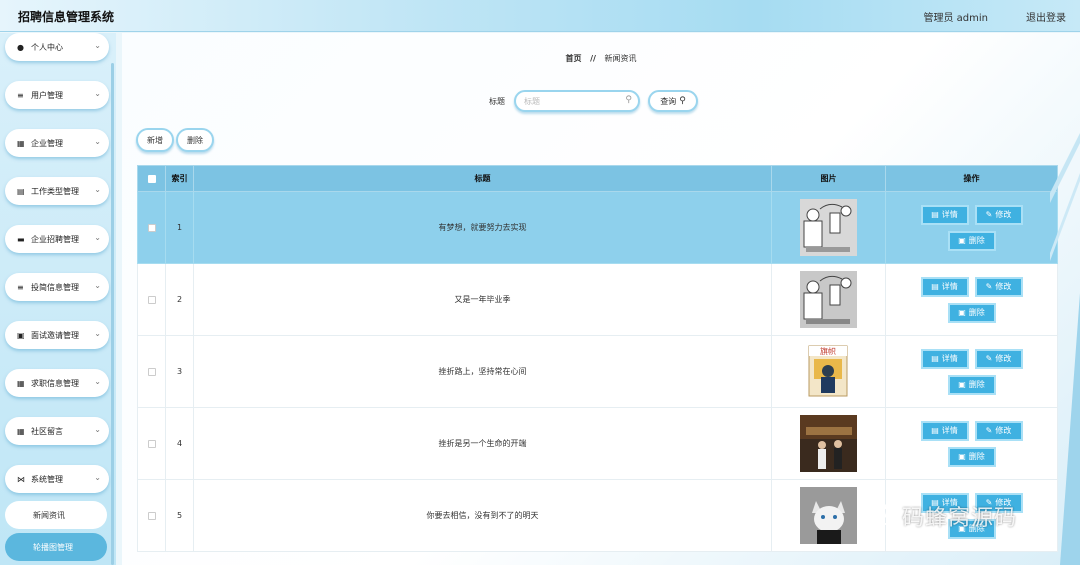  Describe the element at coordinates (482, 227) in the screenshot. I see `row-title: 有梦想，就要努力去实现` at that location.